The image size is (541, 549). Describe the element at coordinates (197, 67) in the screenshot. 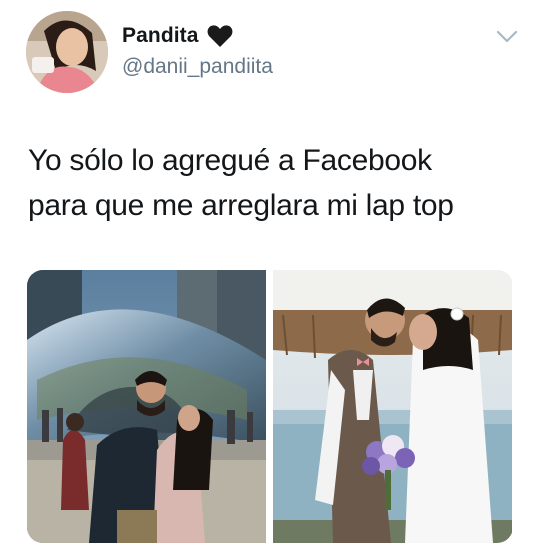

I see `user-handle: @danii_pandiita` at that location.